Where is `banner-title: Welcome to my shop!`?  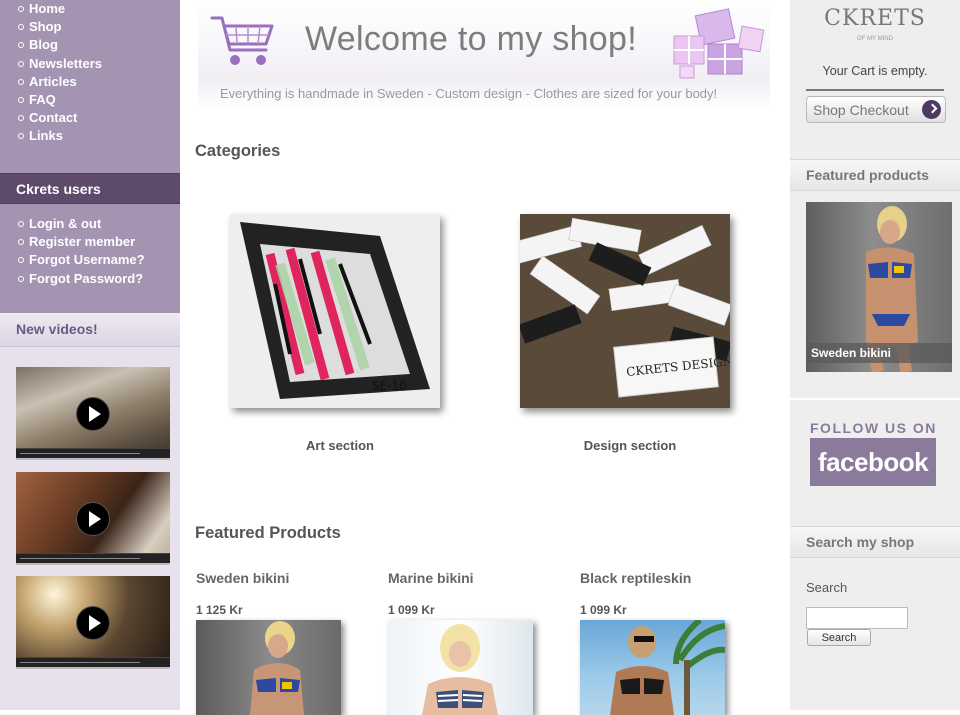
banner-title: Welcome to my shop! is located at coordinates (471, 39).